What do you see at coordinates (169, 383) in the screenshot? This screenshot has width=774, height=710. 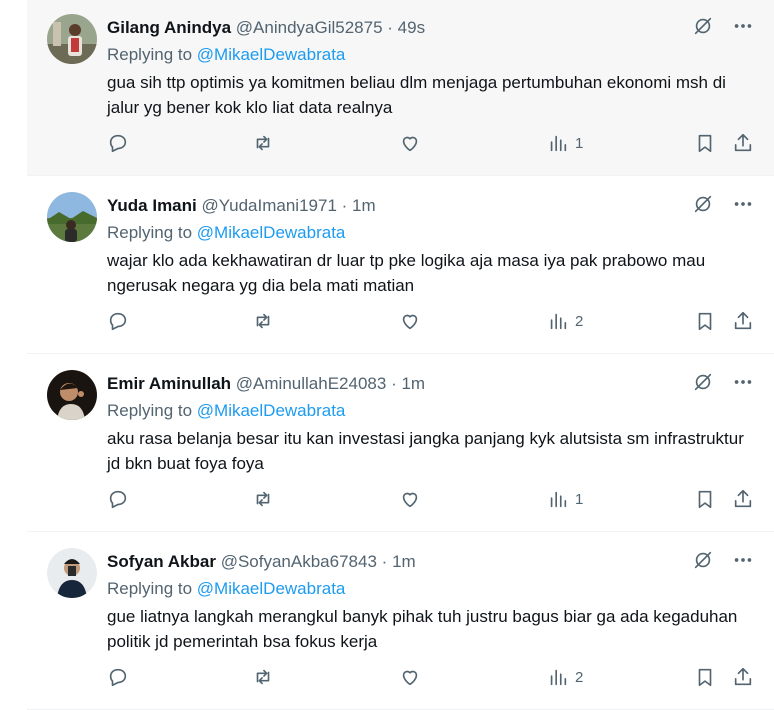 I see `display-name: Emir Aminullah` at bounding box center [169, 383].